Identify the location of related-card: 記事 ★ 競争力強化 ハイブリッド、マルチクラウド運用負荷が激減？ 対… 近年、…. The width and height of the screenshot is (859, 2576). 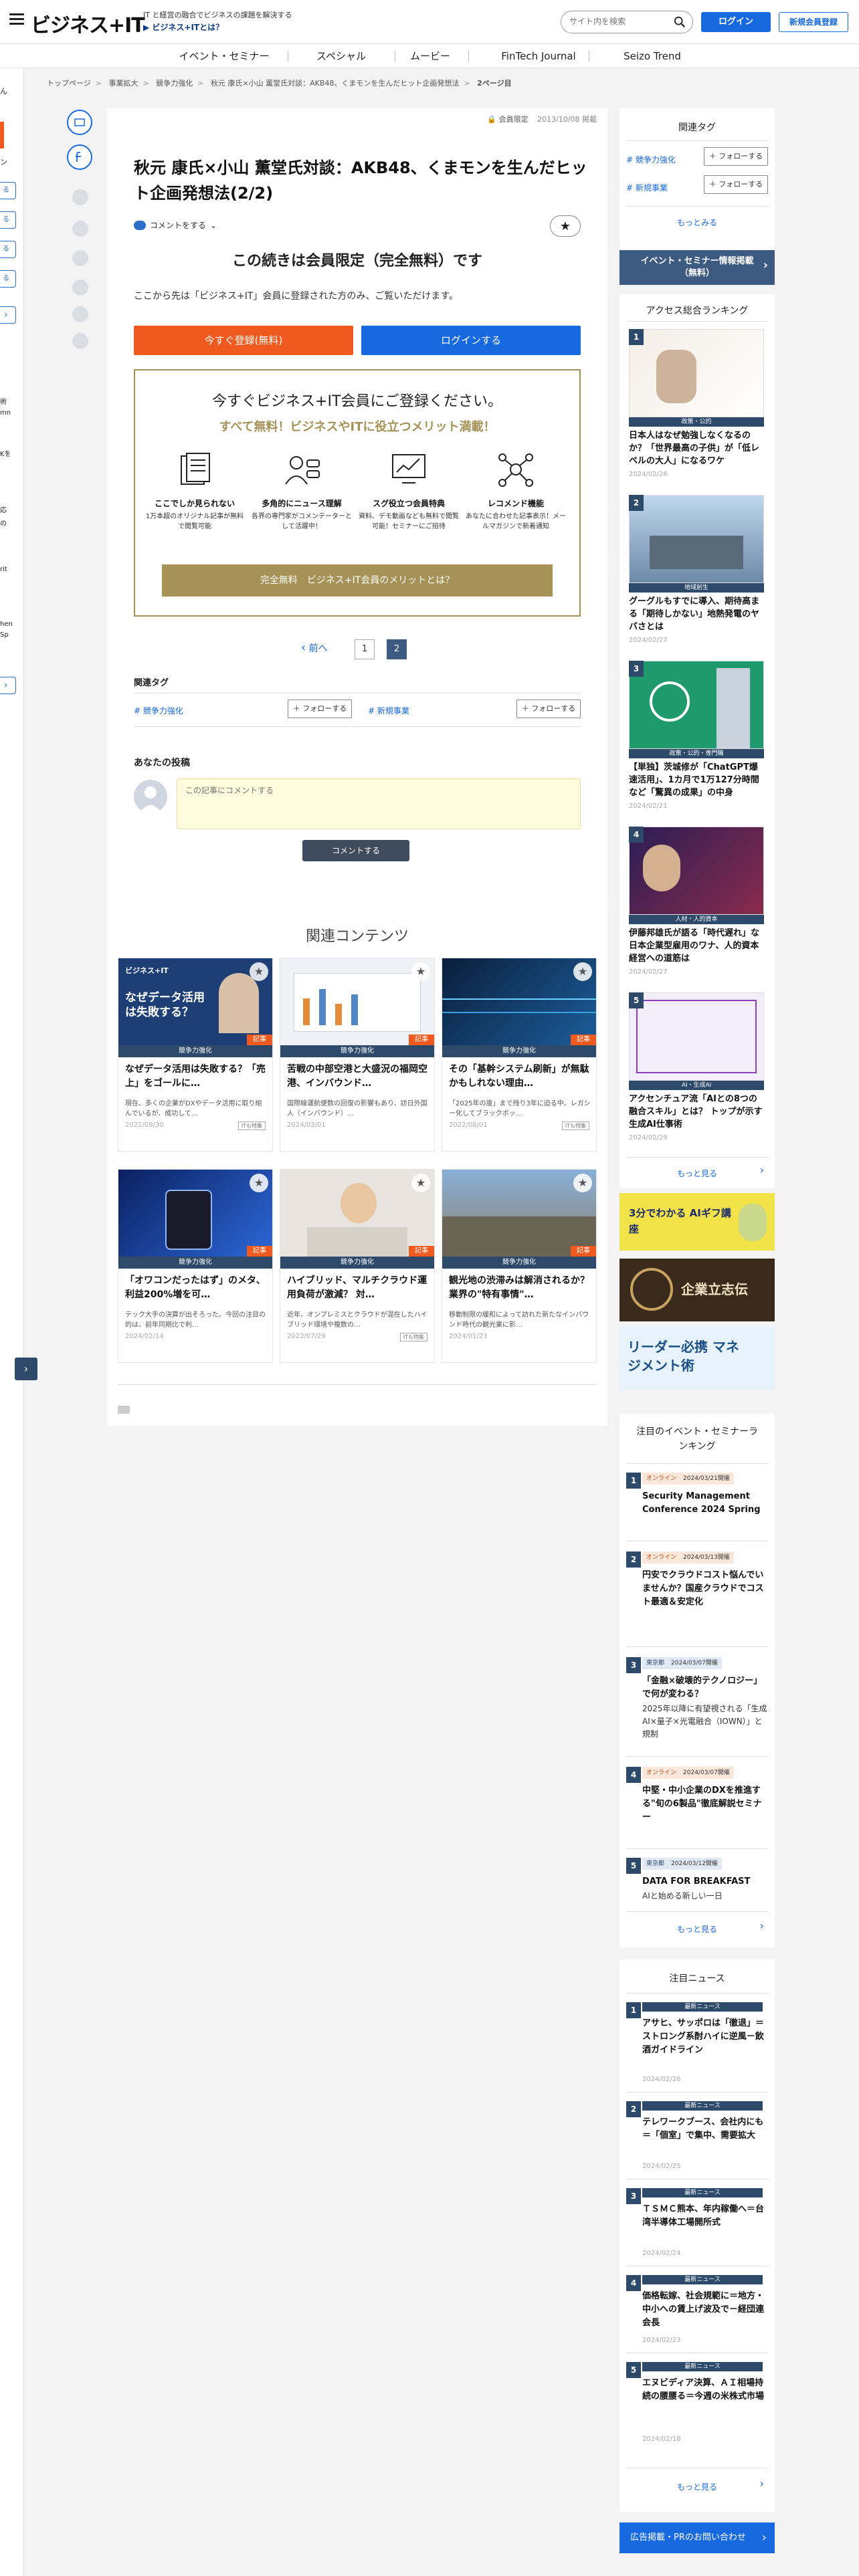
(357, 1266).